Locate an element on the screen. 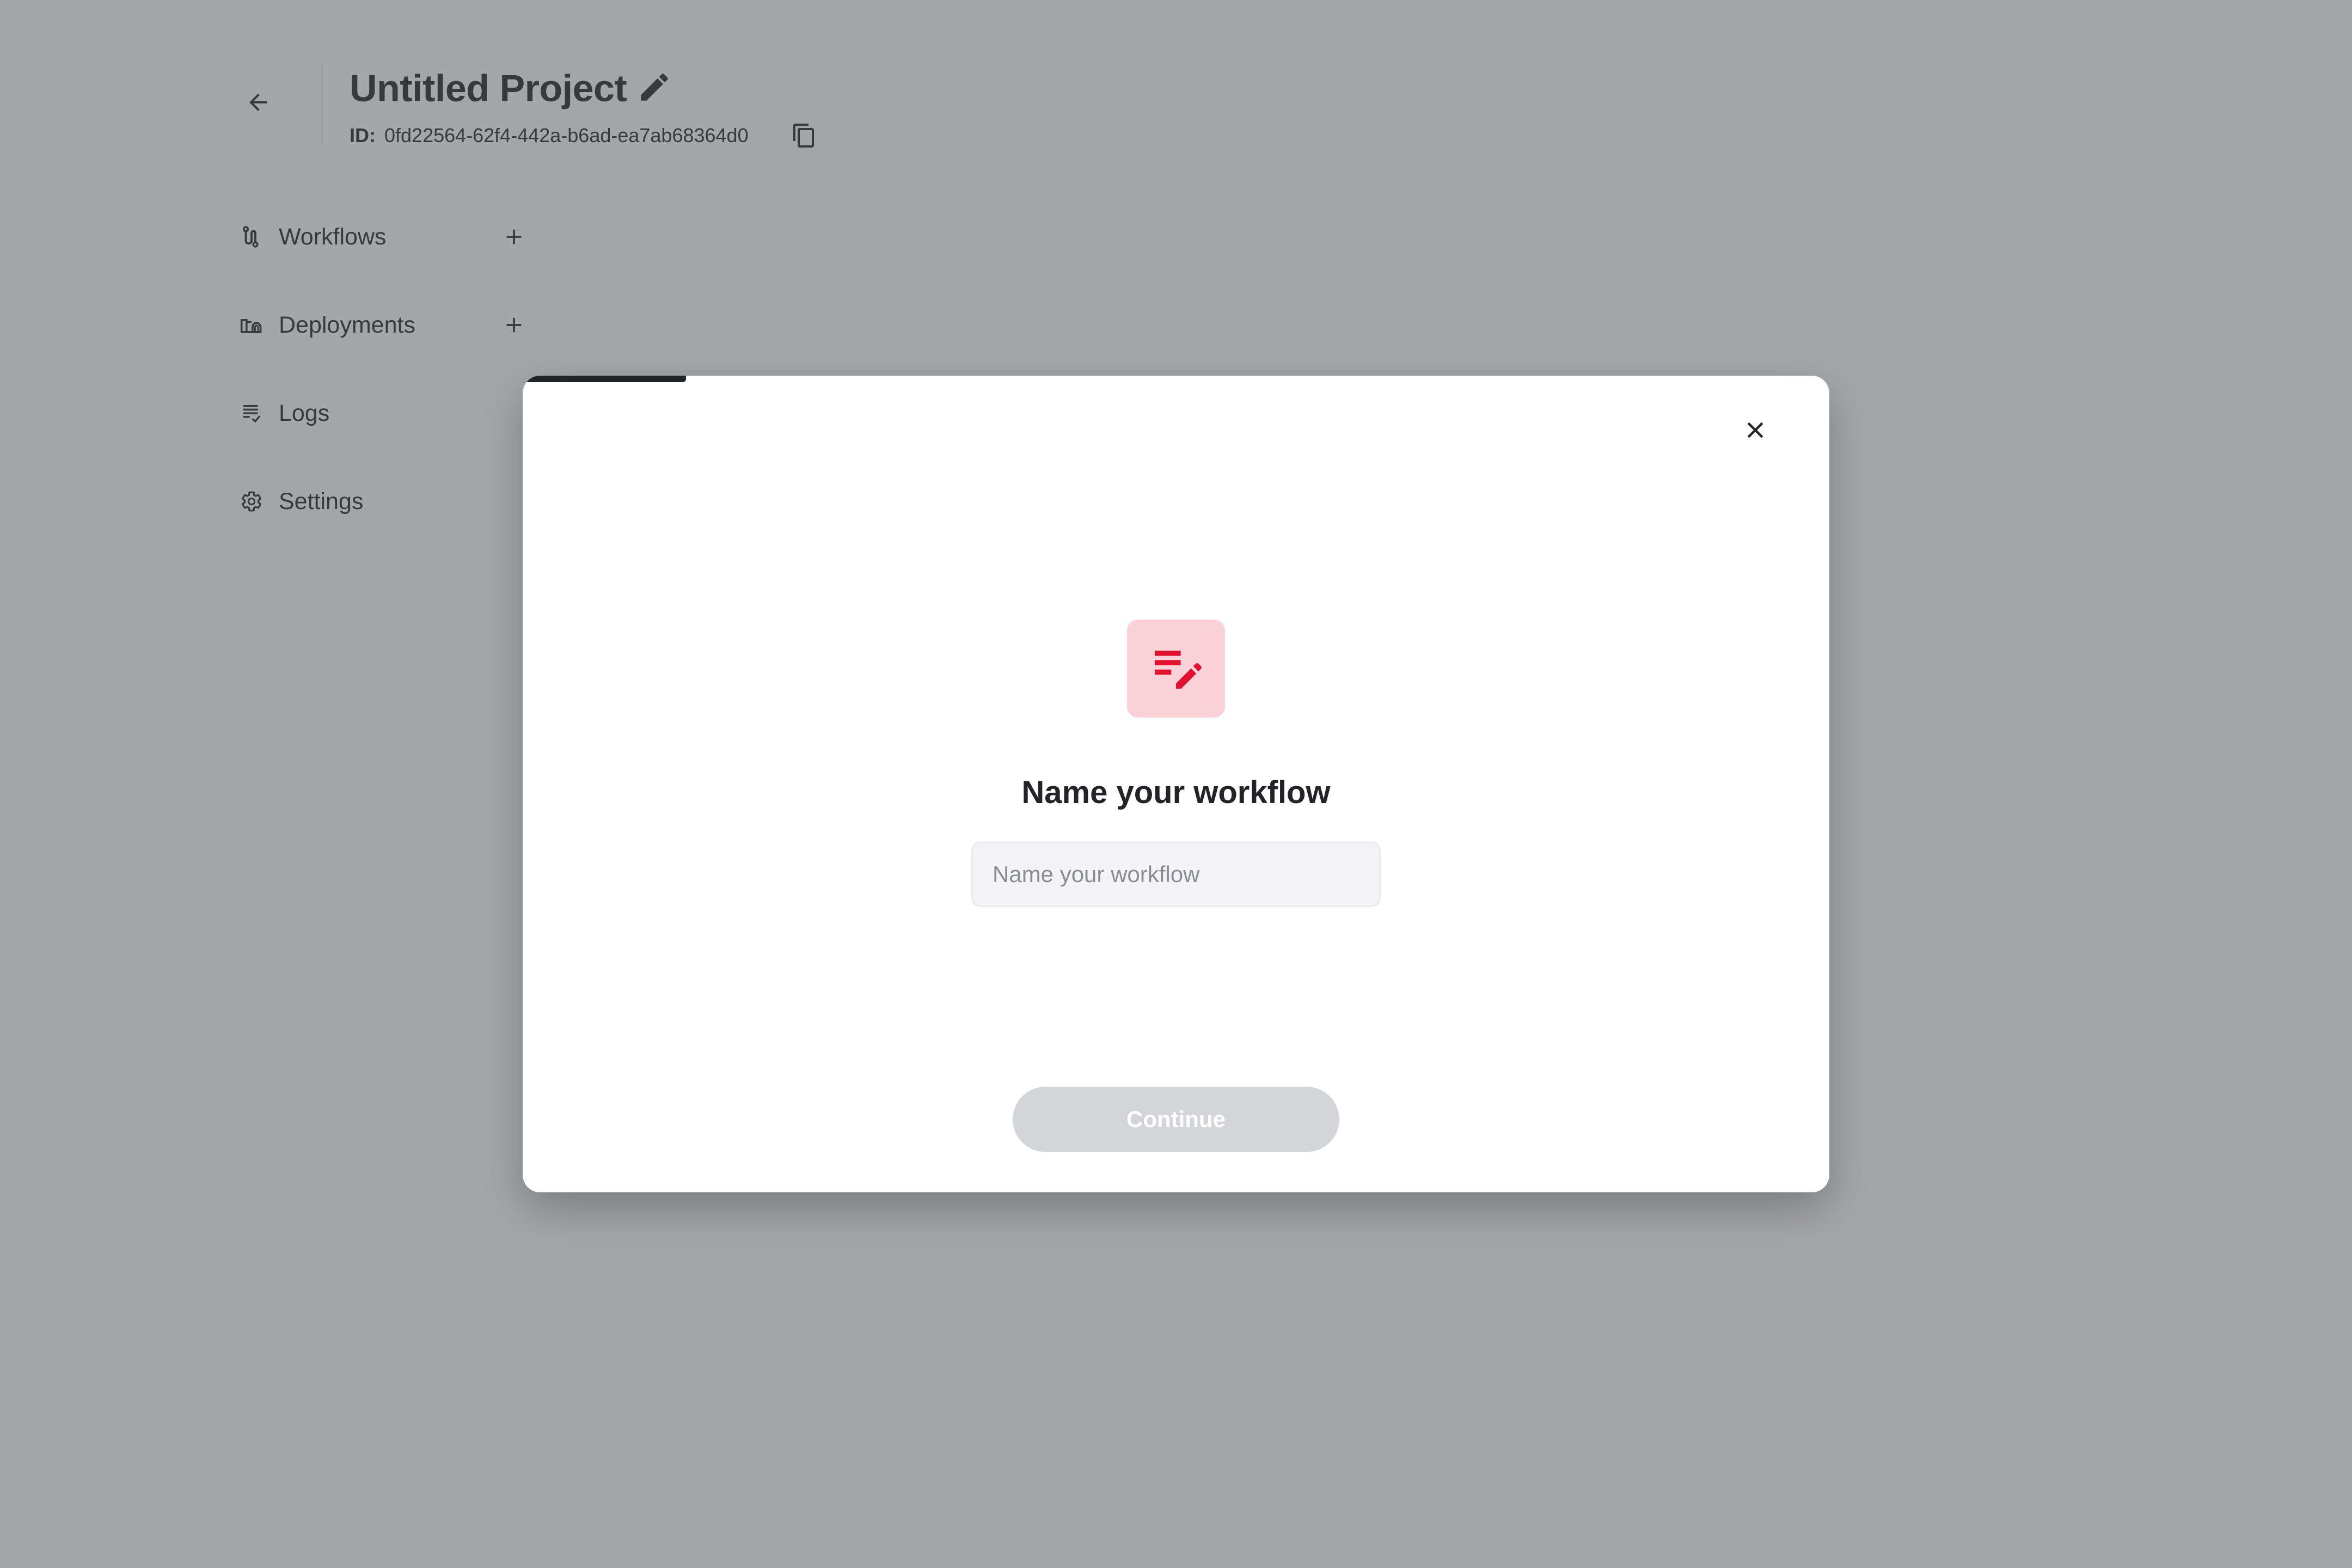 This screenshot has width=2352, height=1568. close-icon is located at coordinates (1755, 430).